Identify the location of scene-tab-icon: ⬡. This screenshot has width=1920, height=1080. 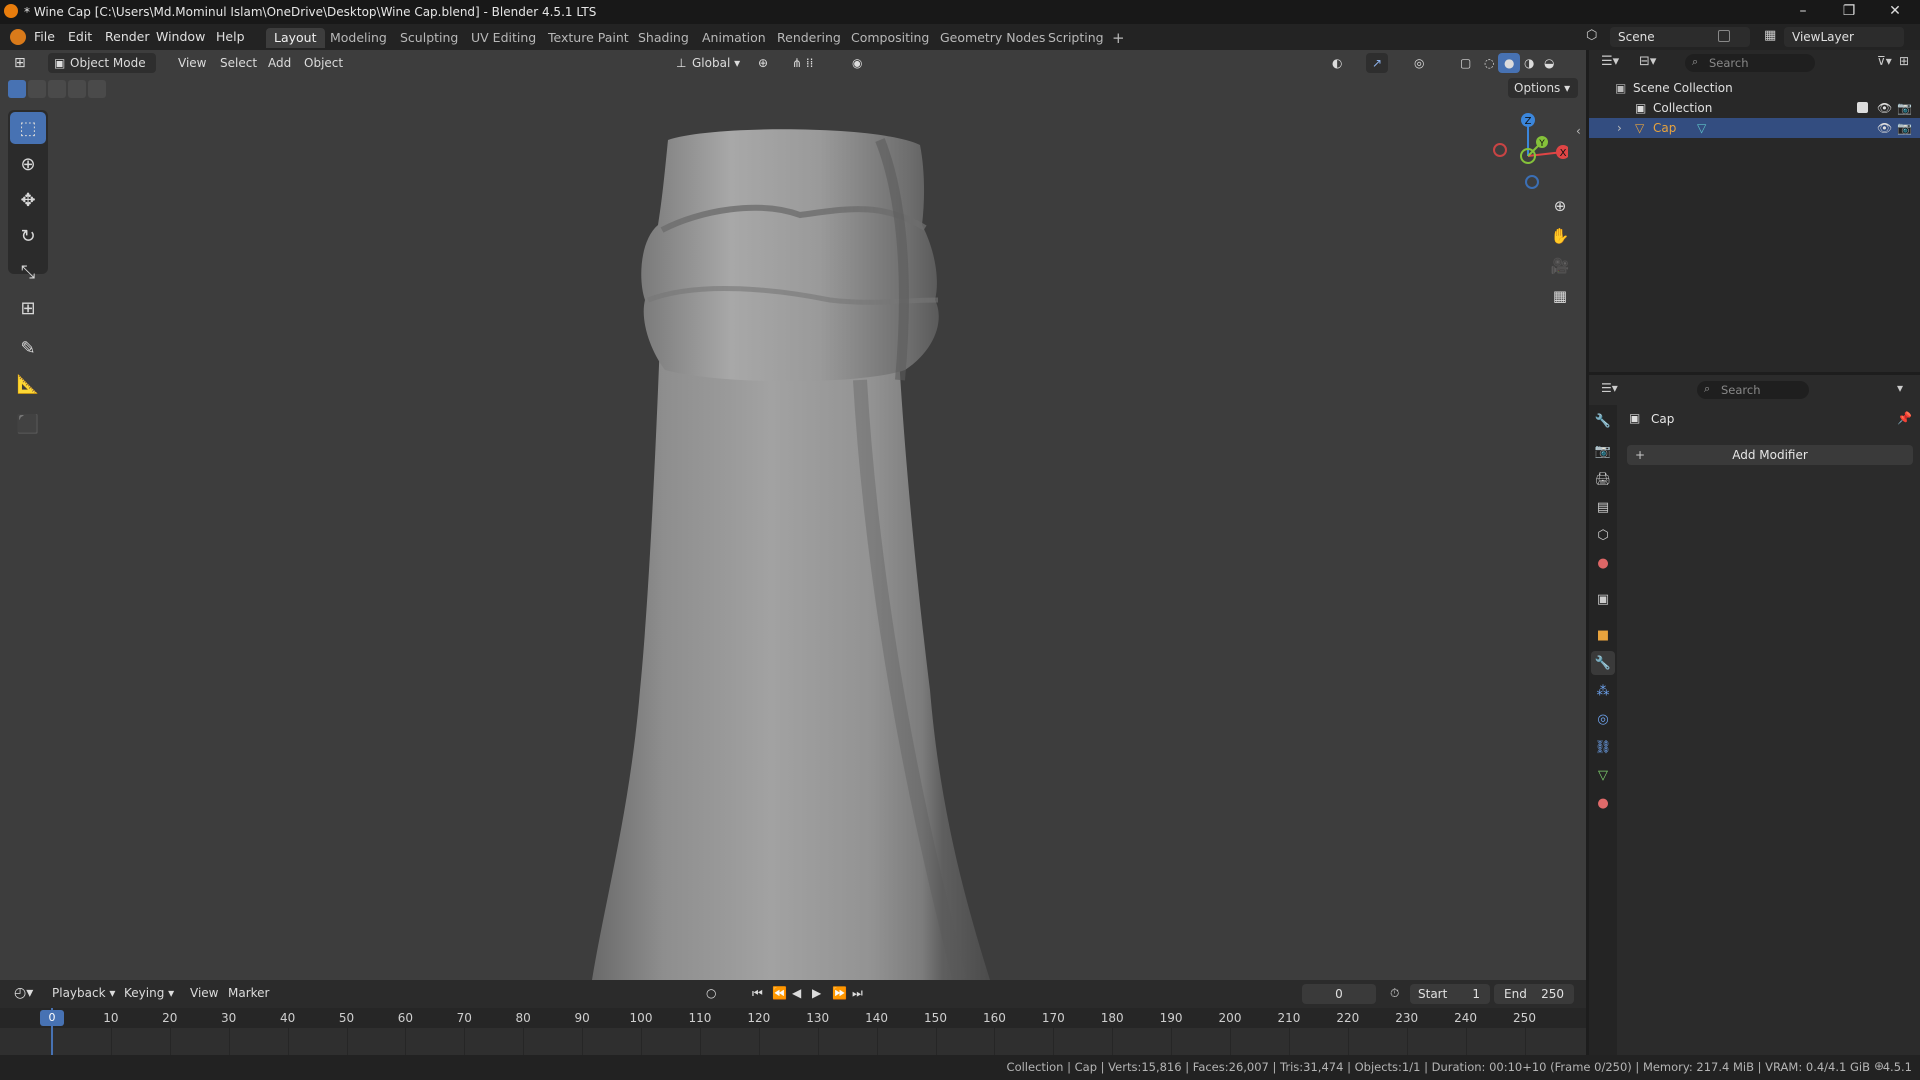
(1603, 535).